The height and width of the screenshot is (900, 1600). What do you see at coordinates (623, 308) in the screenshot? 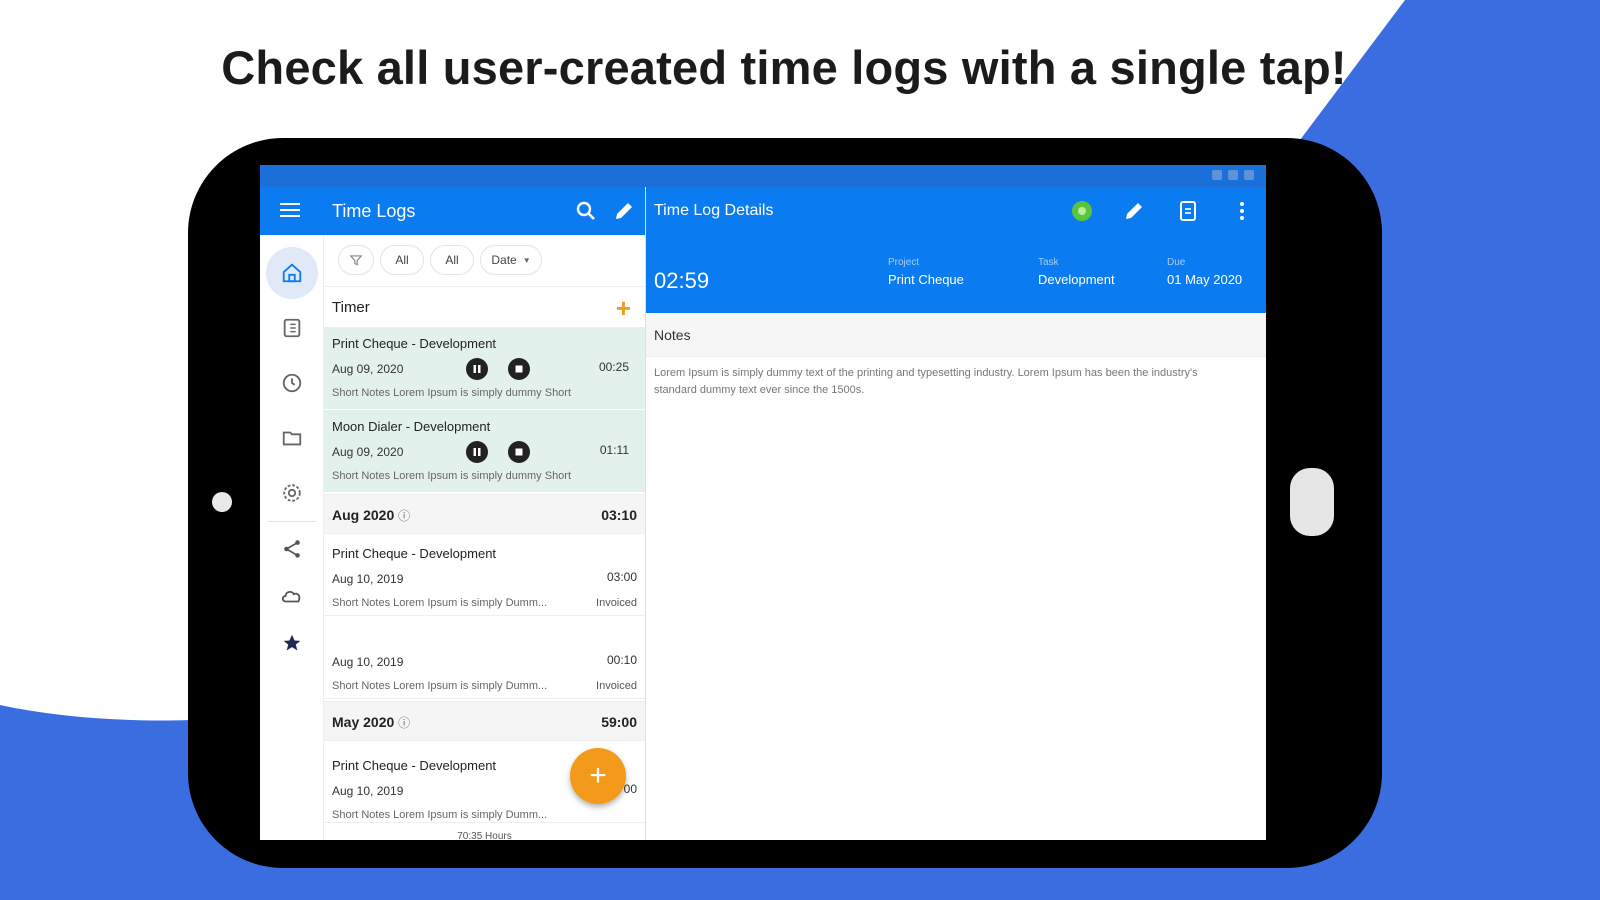
I see `add-timer-button: +` at bounding box center [623, 308].